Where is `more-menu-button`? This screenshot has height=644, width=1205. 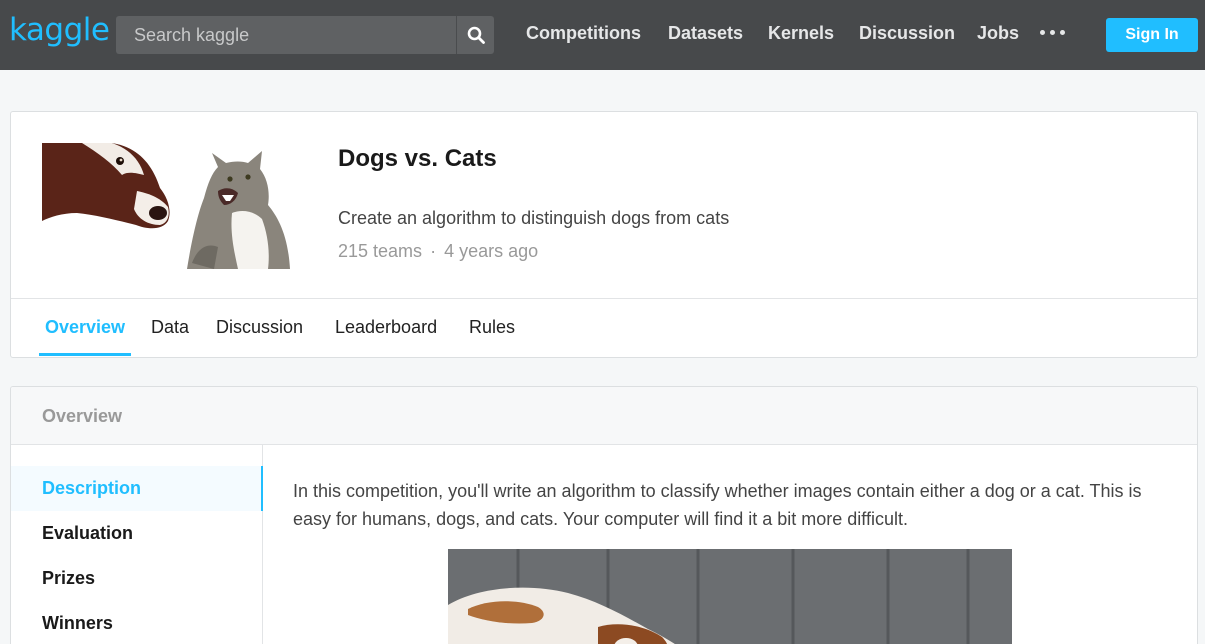 more-menu-button is located at coordinates (1053, 34).